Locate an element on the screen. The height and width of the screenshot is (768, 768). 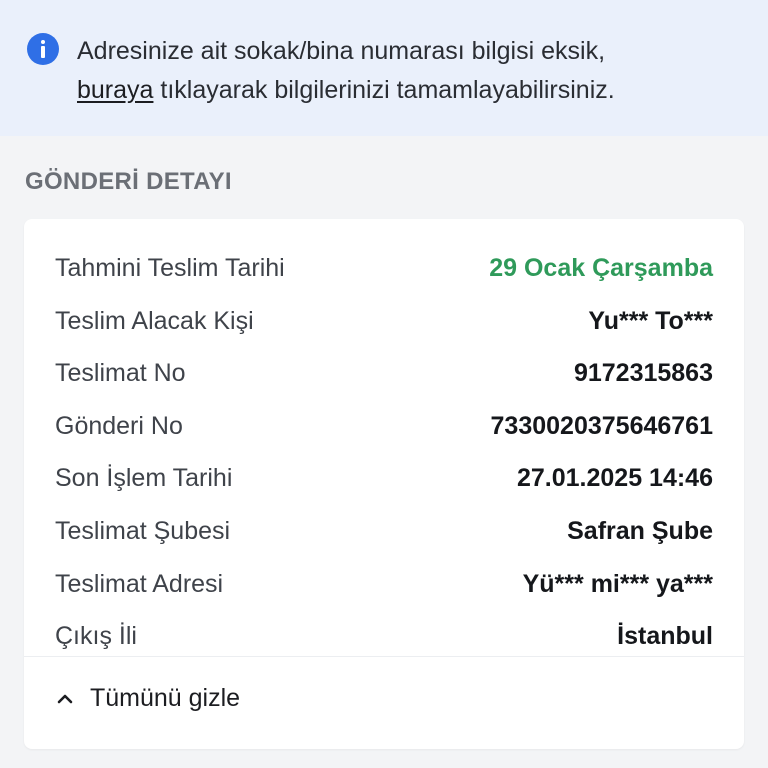
origin-city-value: İstanbul is located at coordinates (665, 635).